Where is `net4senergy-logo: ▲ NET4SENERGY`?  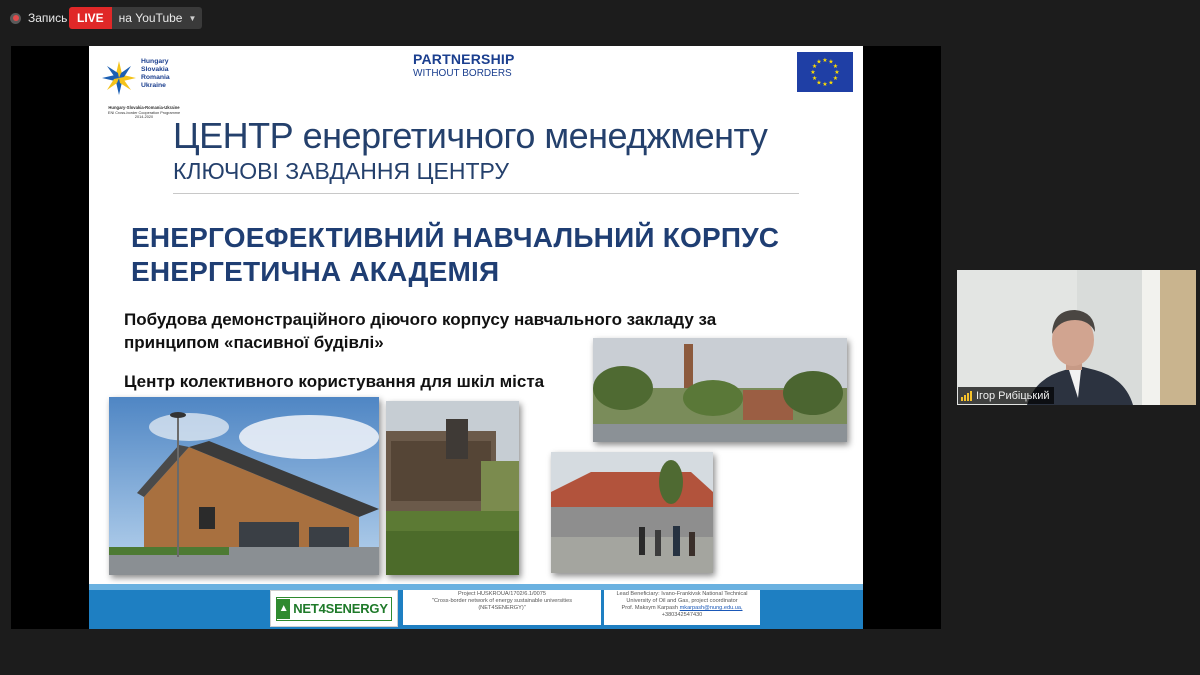 net4senergy-logo: ▲ NET4SENERGY is located at coordinates (334, 608).